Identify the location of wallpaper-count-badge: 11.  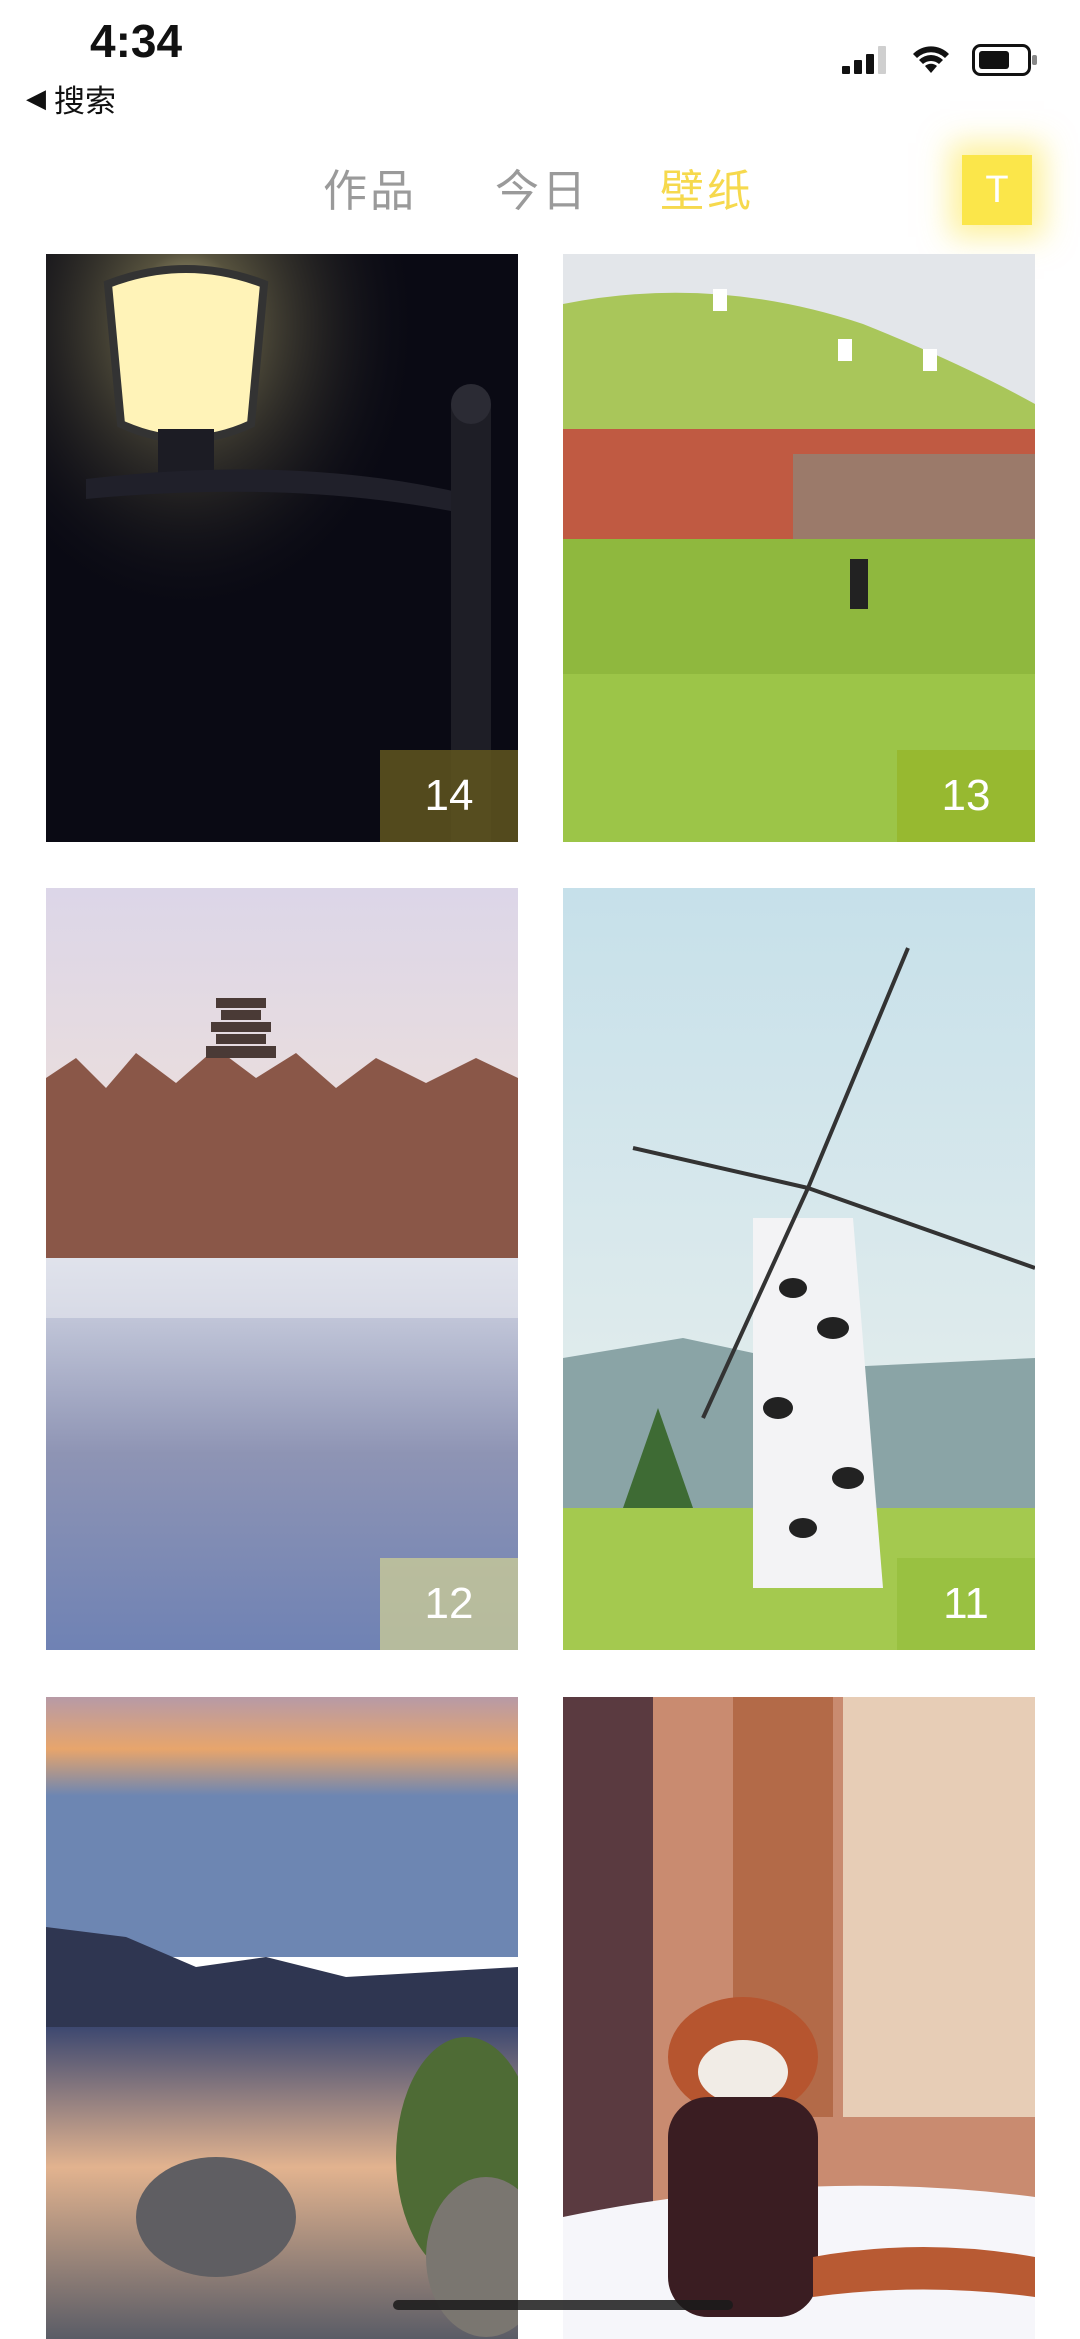
(966, 1604).